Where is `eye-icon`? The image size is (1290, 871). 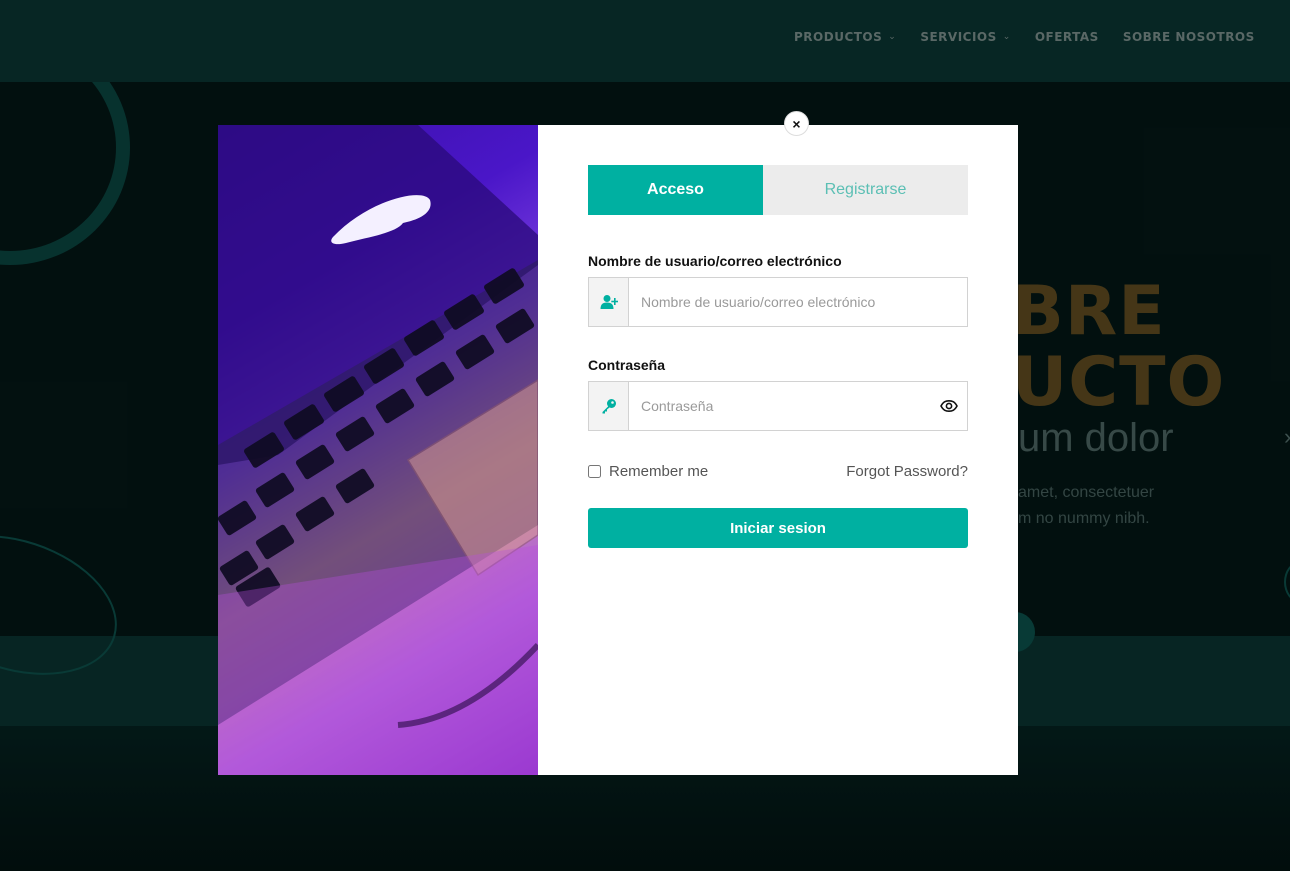
eye-icon is located at coordinates (949, 406).